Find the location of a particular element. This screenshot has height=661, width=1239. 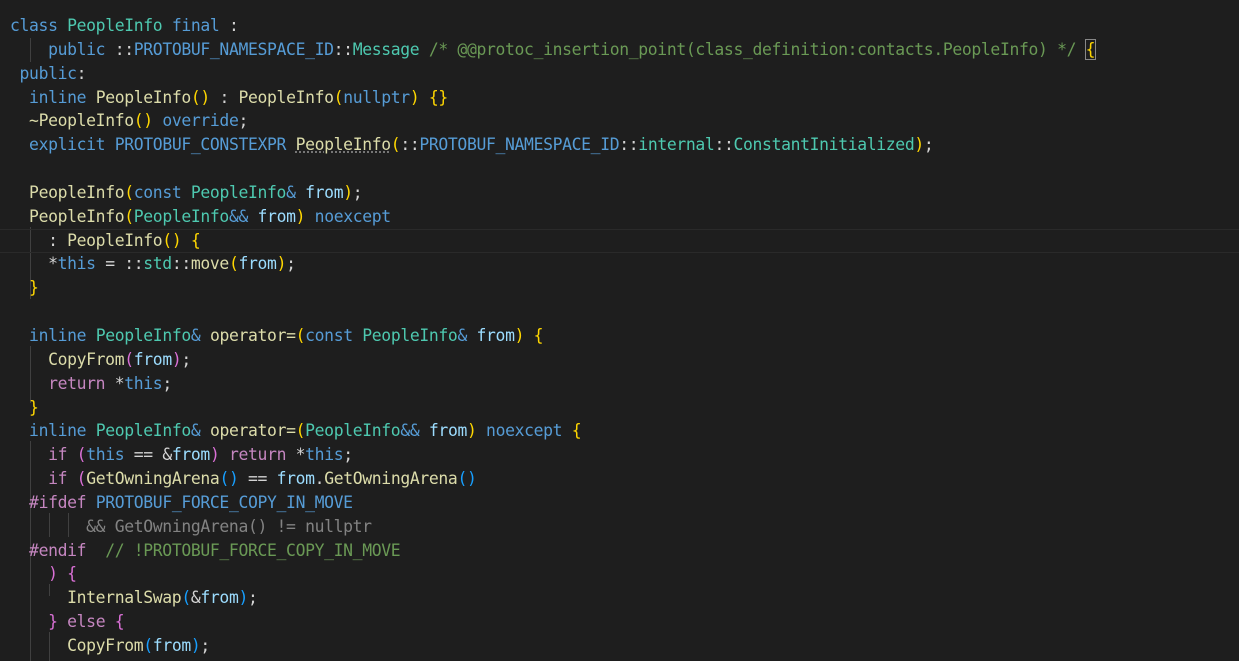

code-line: *this = ::std::move(from); is located at coordinates (552, 264).